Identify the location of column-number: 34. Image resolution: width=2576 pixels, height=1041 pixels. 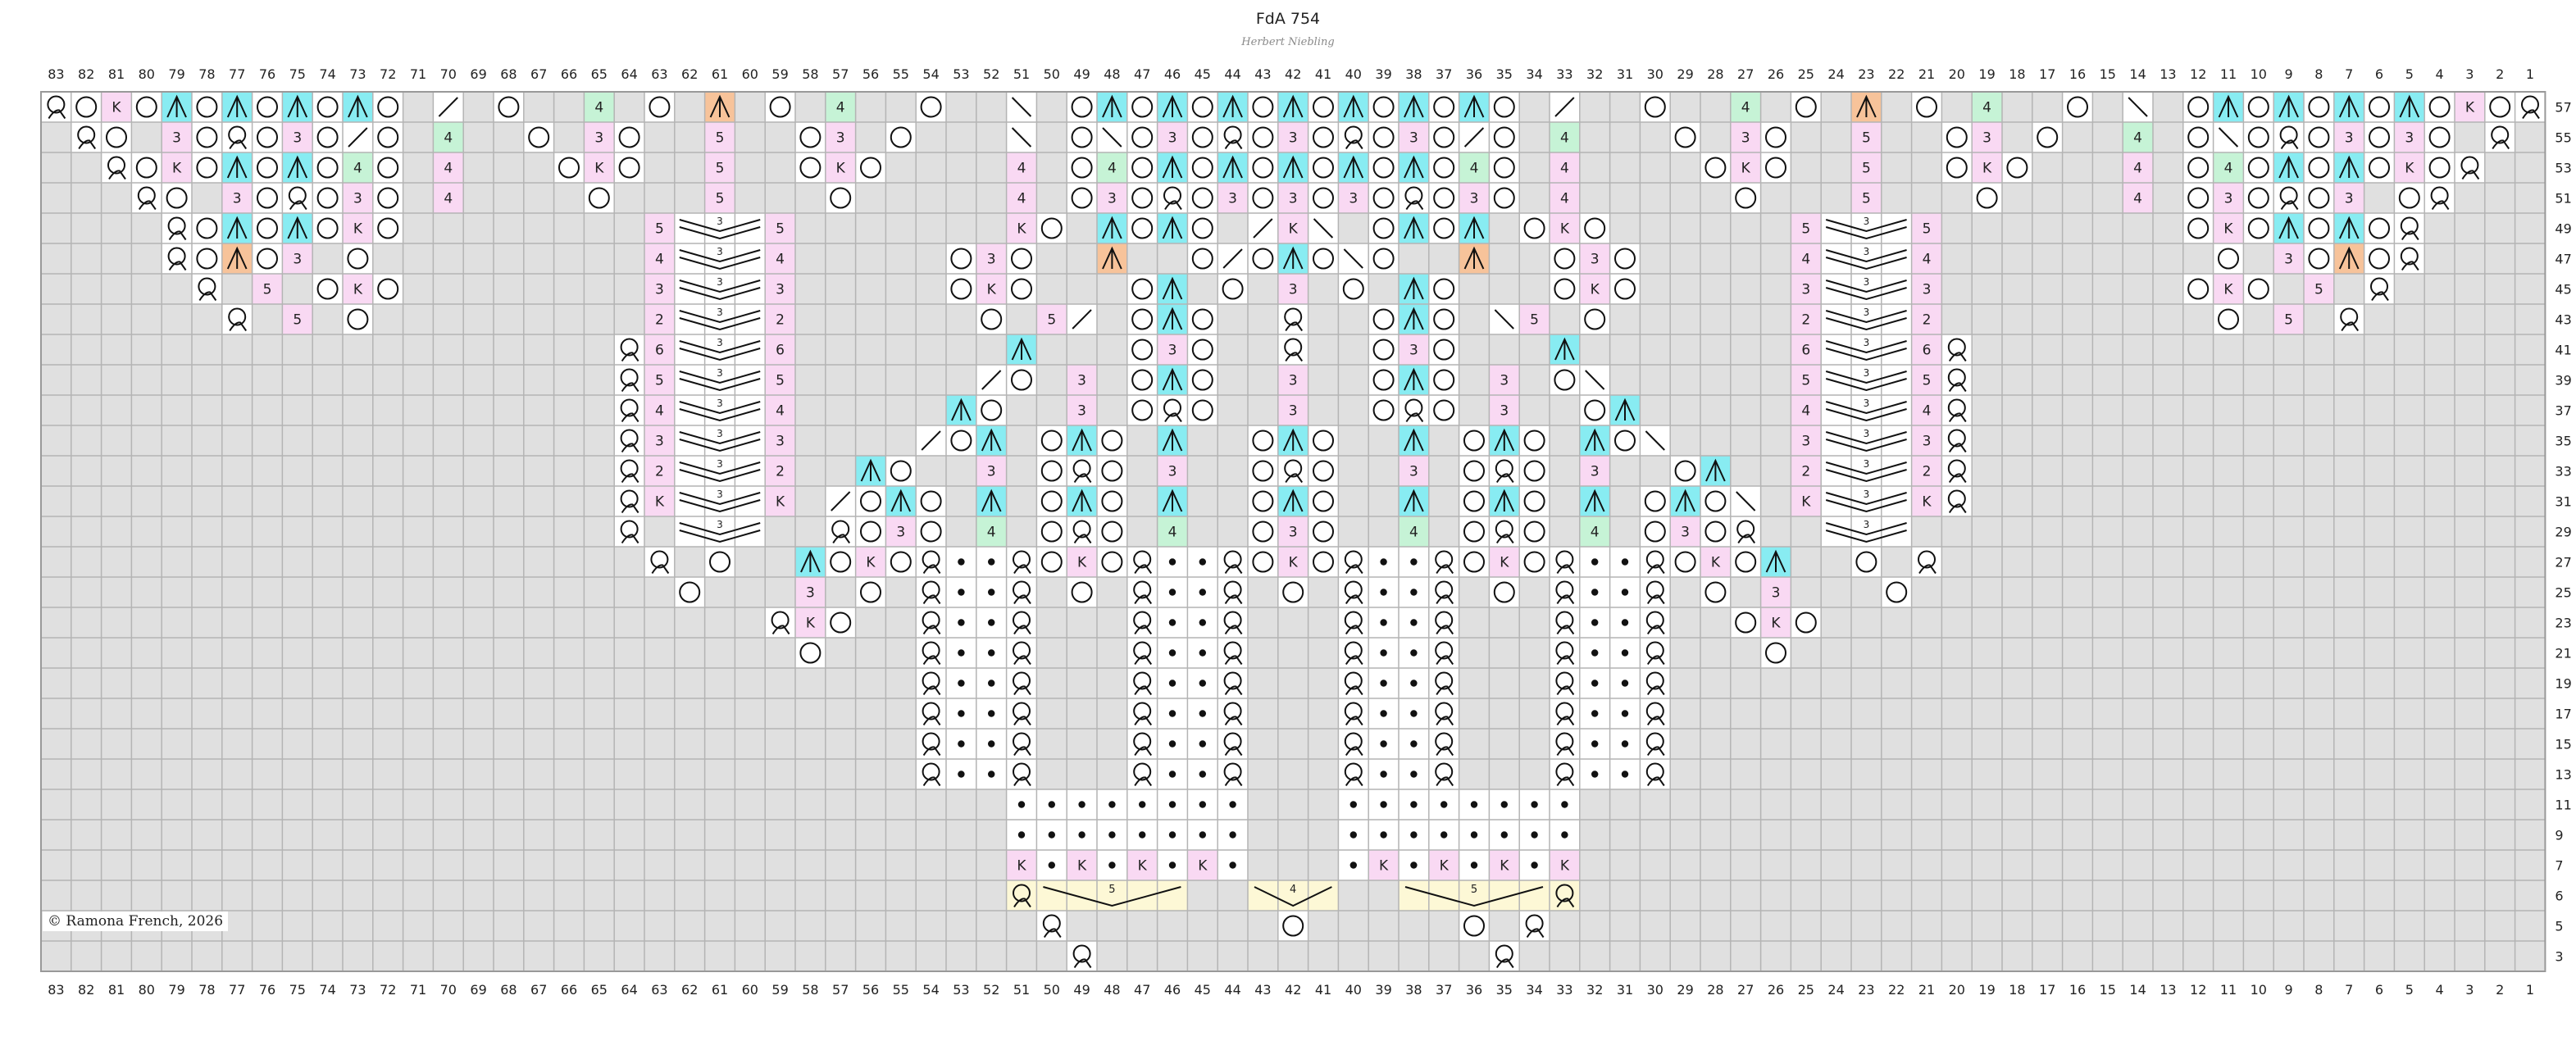
(1534, 74).